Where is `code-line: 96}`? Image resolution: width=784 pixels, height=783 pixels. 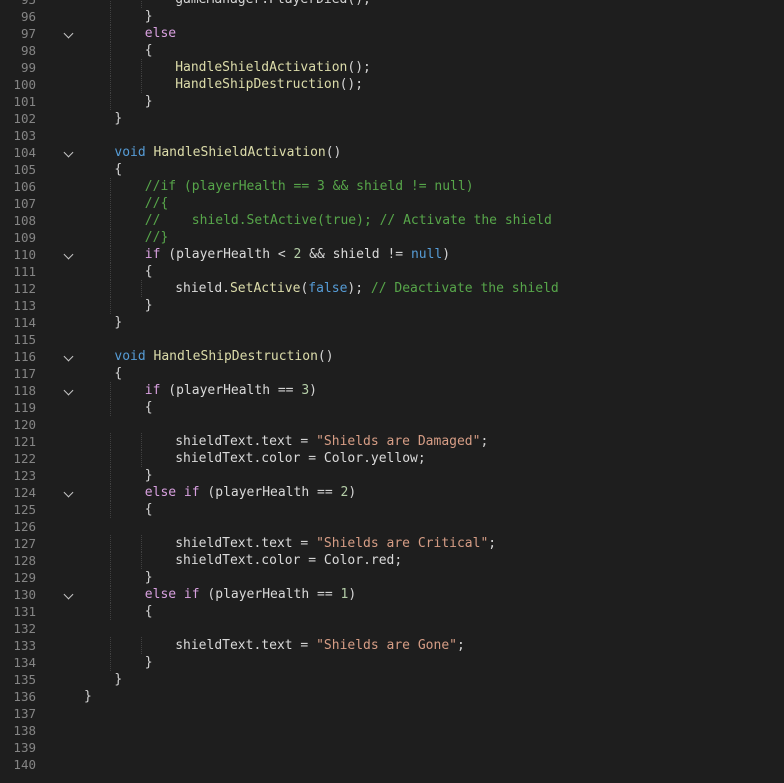
code-line: 96} is located at coordinates (392, 16).